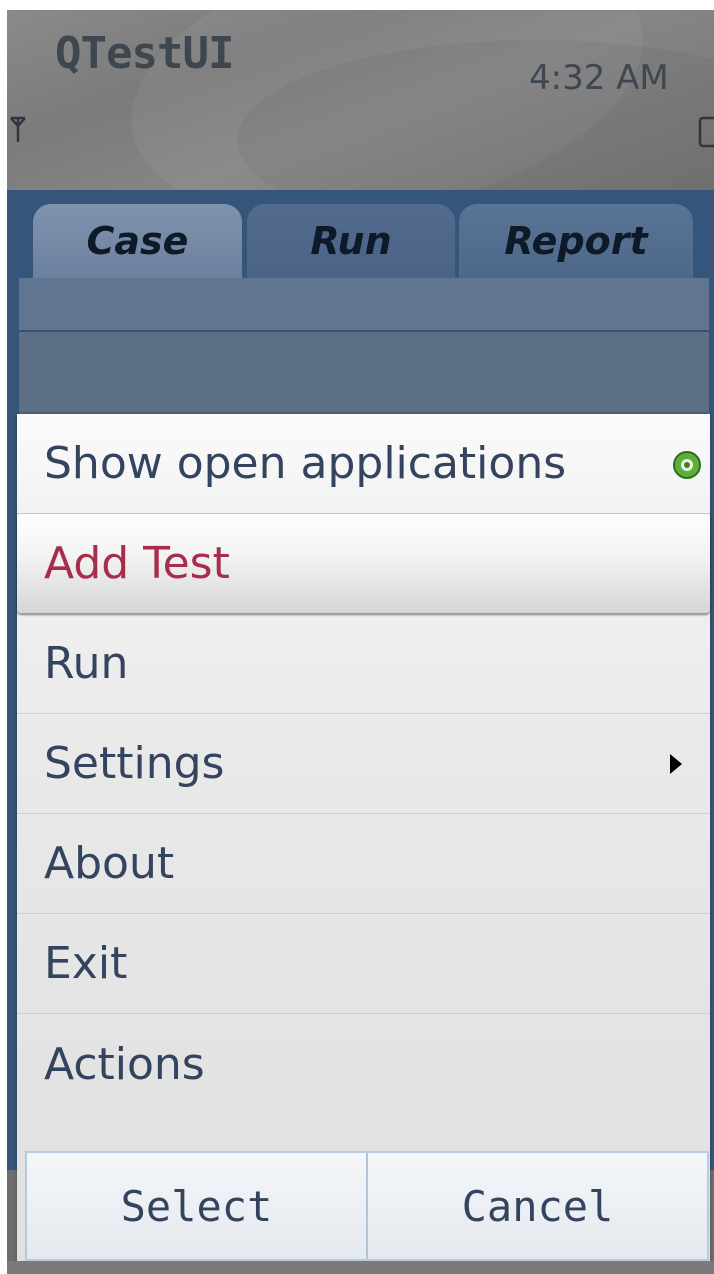 The height and width of the screenshot is (1274, 714). I want to click on menu-item-show-open-applications: Show open applications, so click(363, 464).